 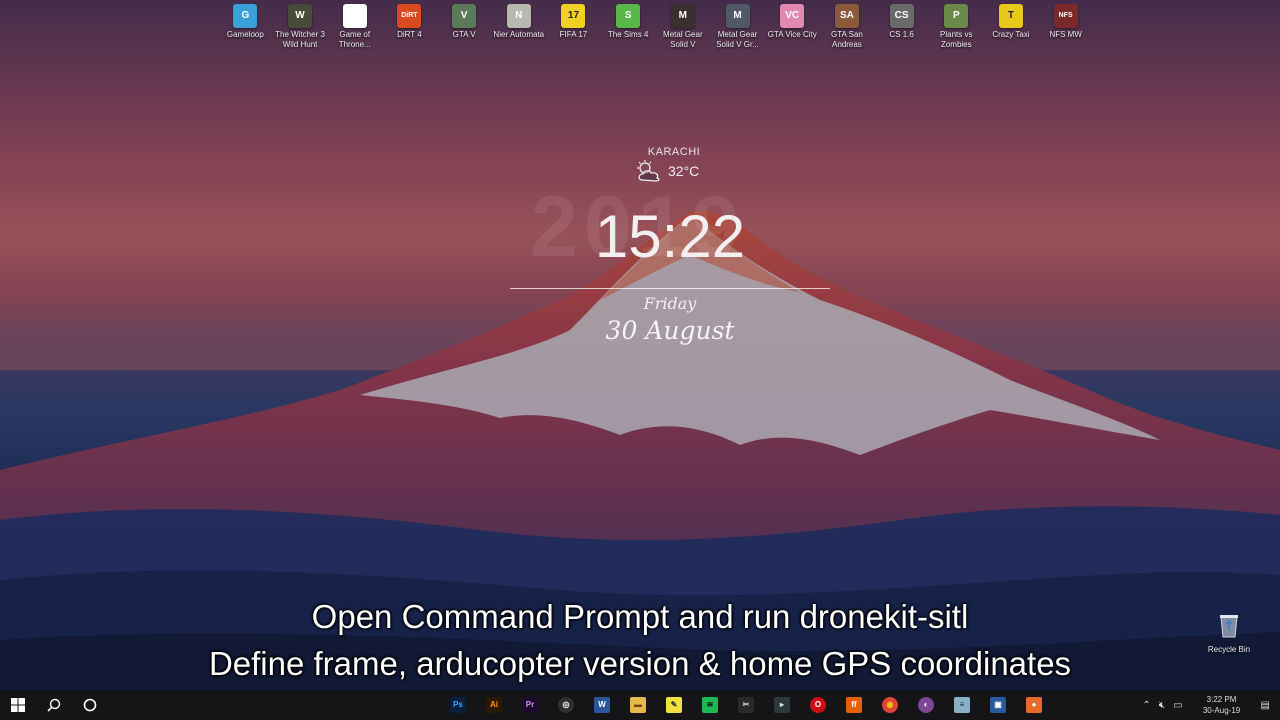 I want to click on taskbar-app-sticky-notes: ✎, so click(x=674, y=705).